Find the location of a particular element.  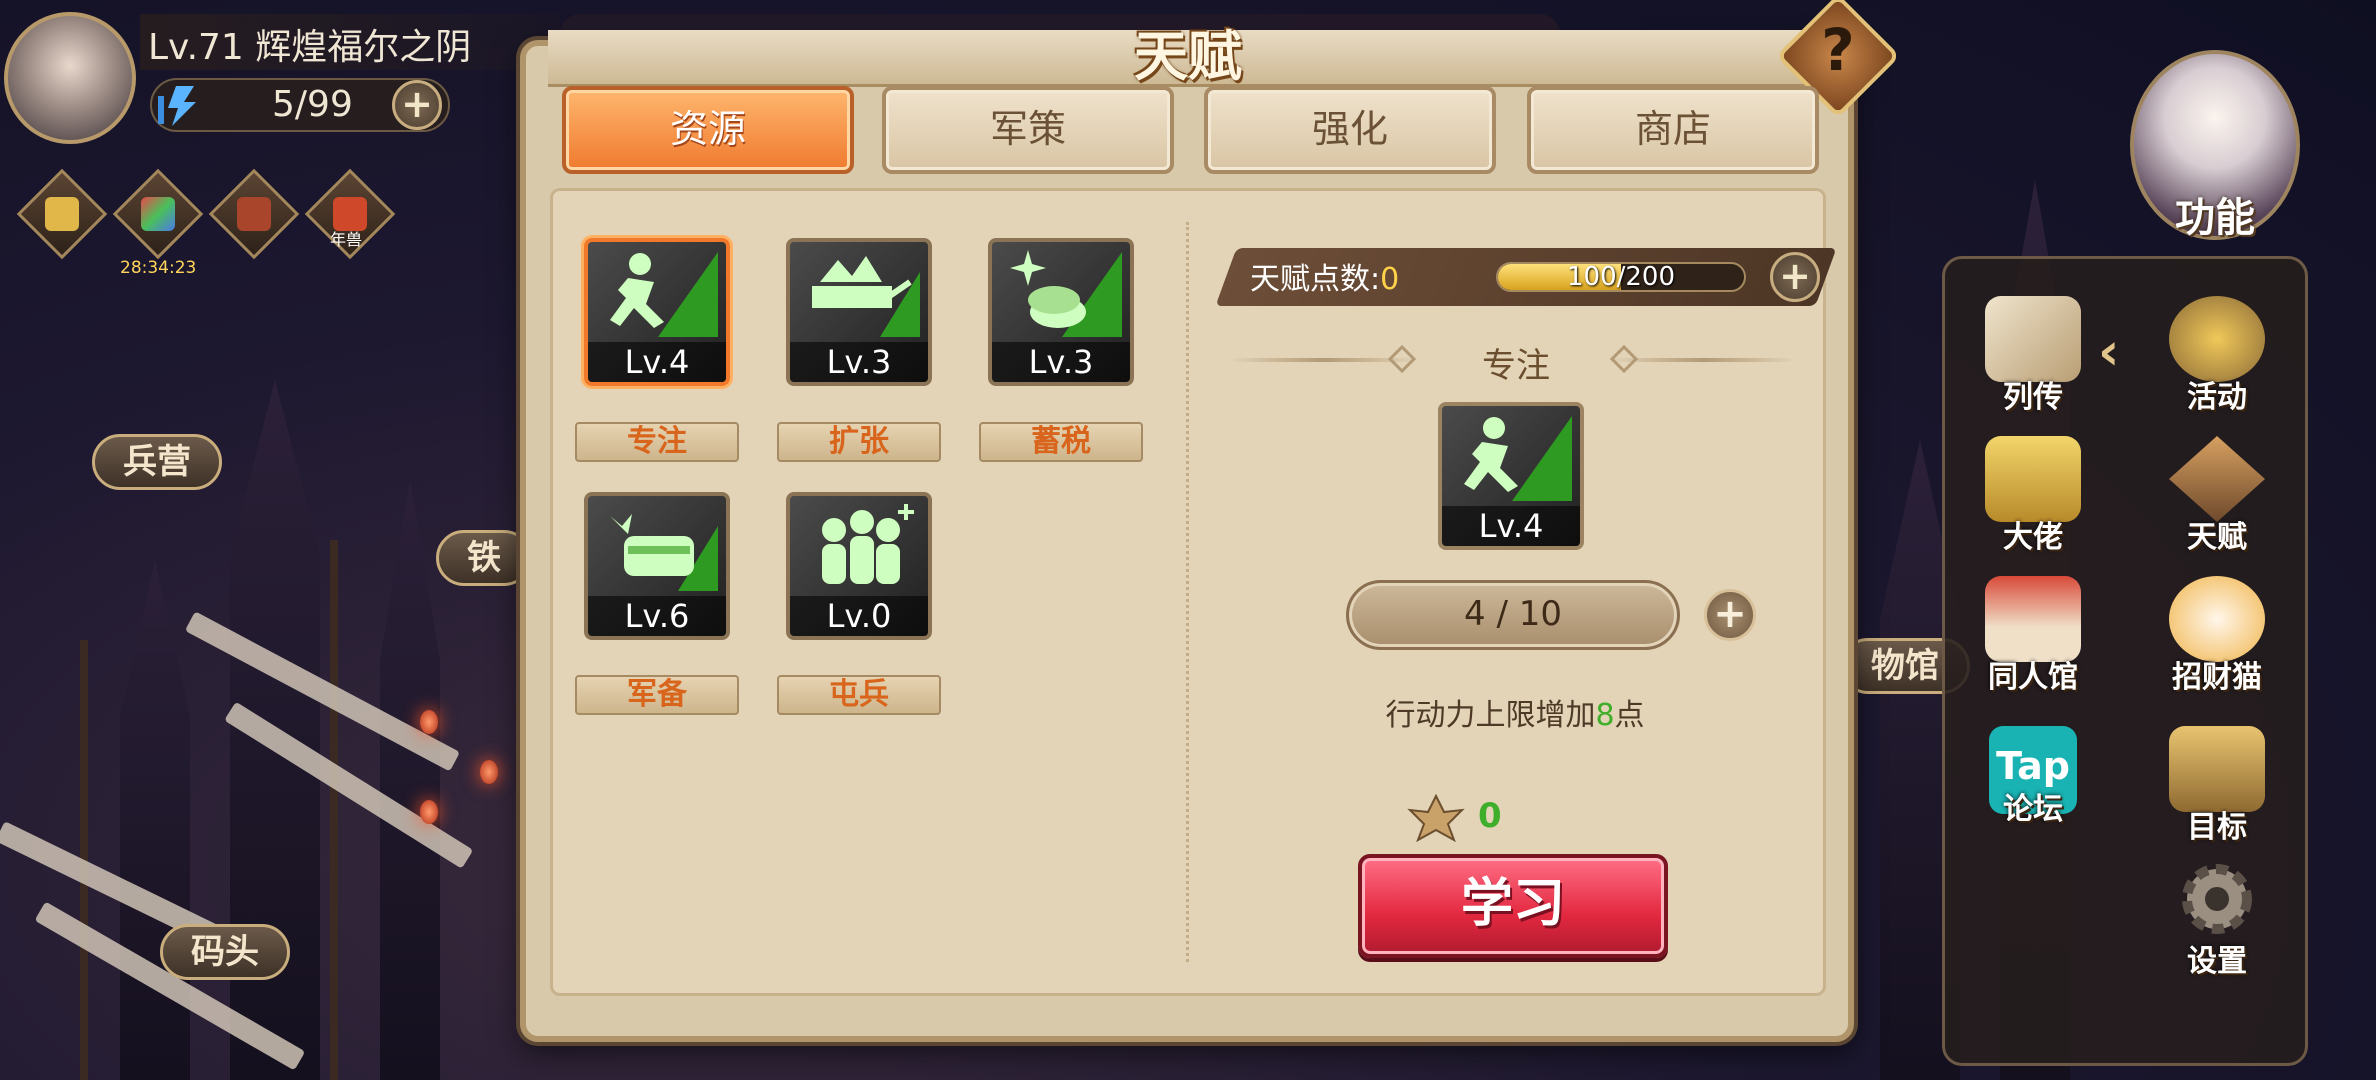

talent-cost-value: 0 is located at coordinates (1490, 816).